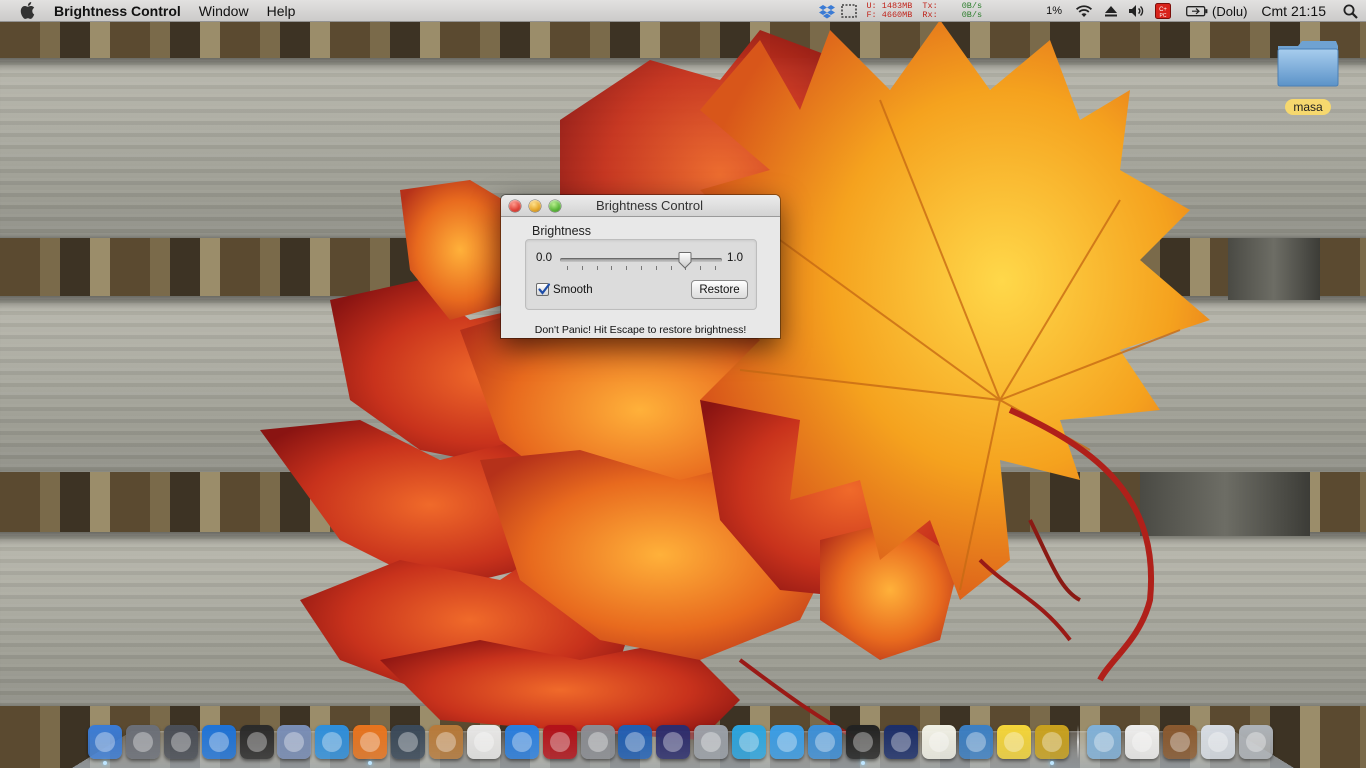 This screenshot has height=768, width=1366. What do you see at coordinates (1137, 11) in the screenshot?
I see `volume-icon` at bounding box center [1137, 11].